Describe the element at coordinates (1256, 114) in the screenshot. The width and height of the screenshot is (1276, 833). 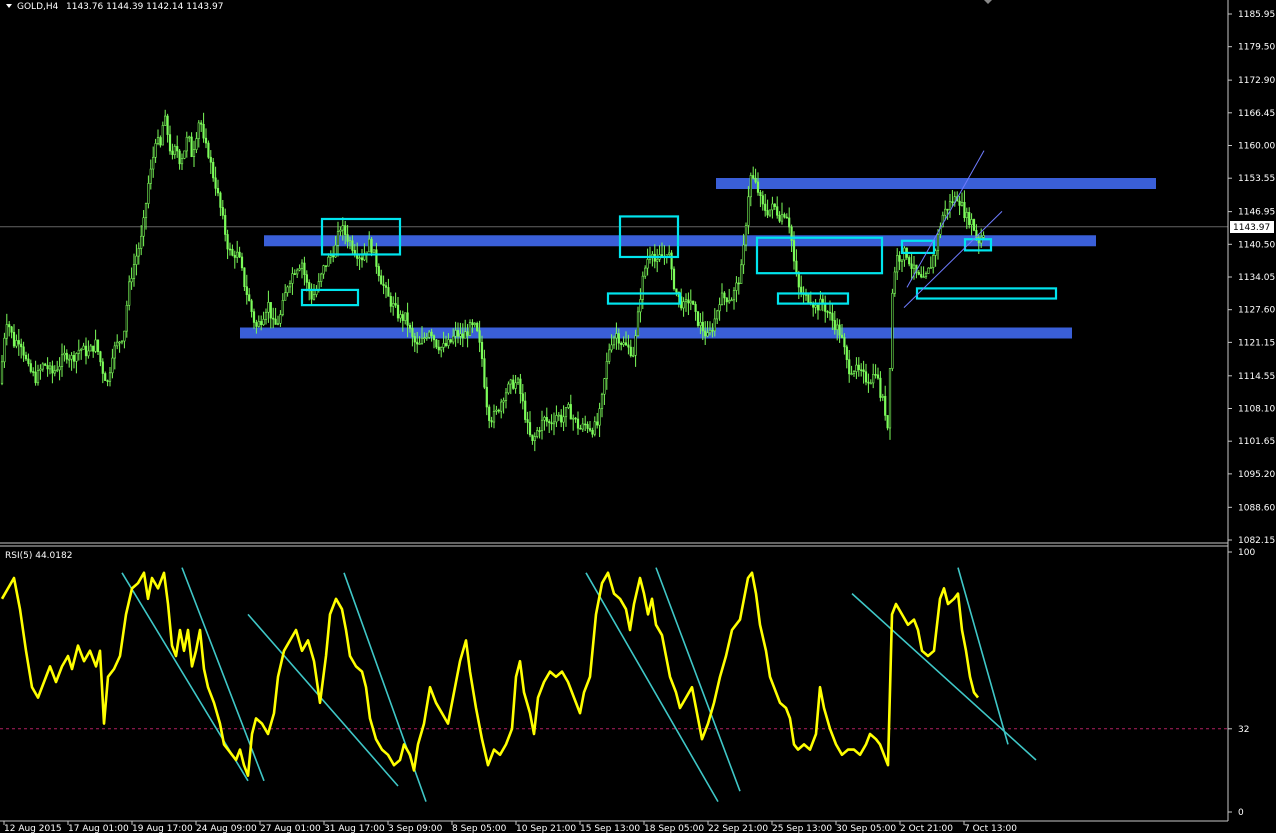
I see `price-tick-label: 1166.45` at that location.